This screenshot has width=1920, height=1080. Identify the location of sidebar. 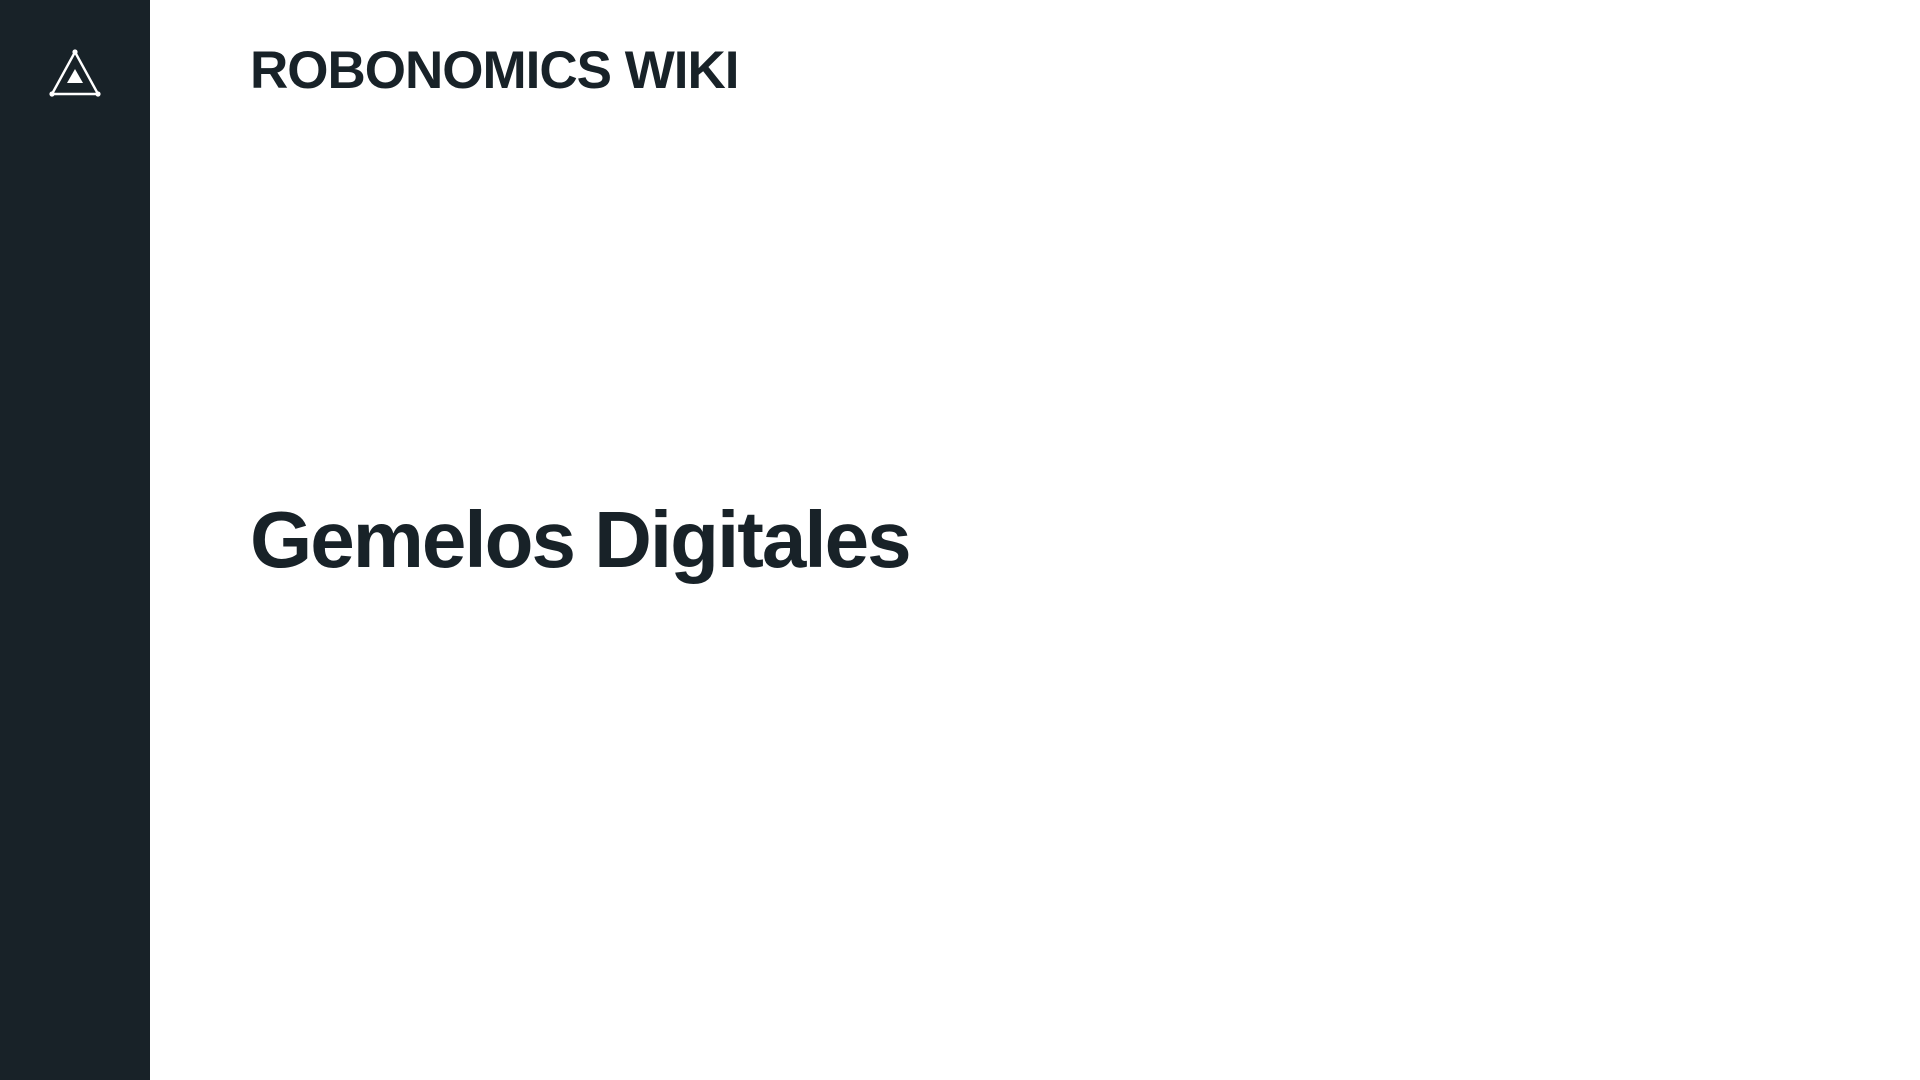
(75, 540).